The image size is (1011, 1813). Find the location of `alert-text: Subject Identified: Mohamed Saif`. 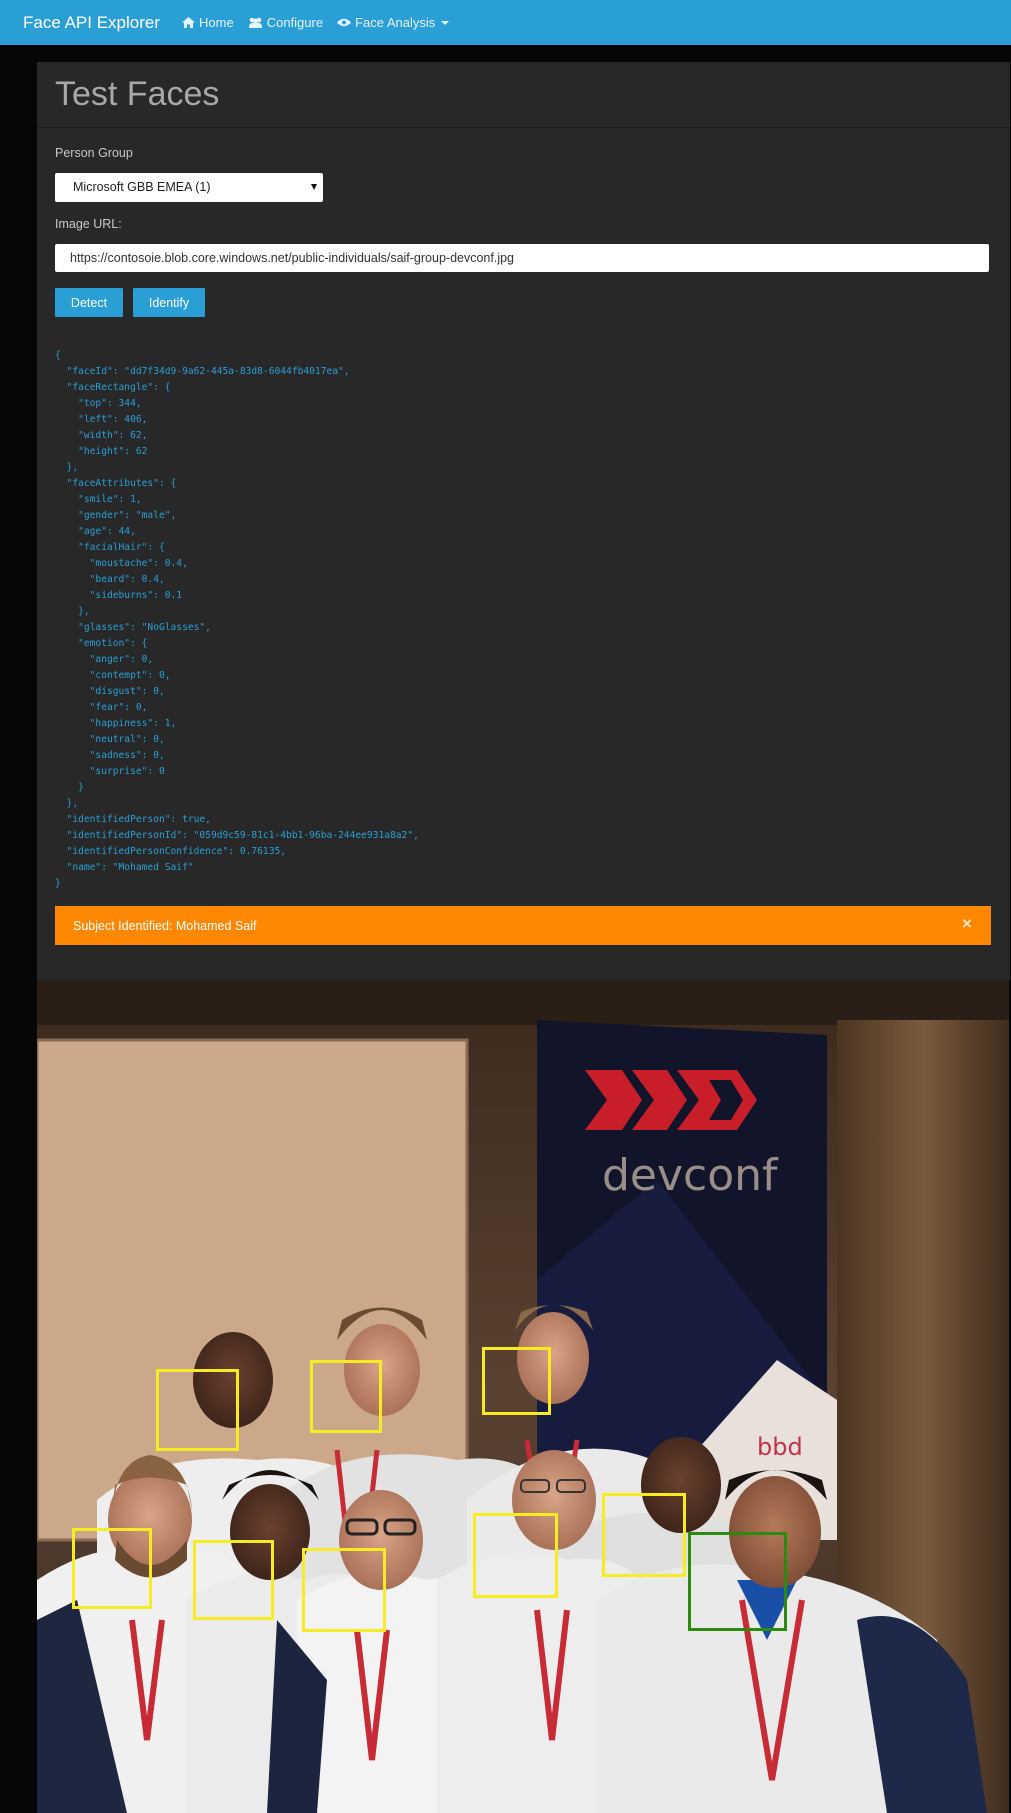

alert-text: Subject Identified: Mohamed Saif is located at coordinates (165, 925).